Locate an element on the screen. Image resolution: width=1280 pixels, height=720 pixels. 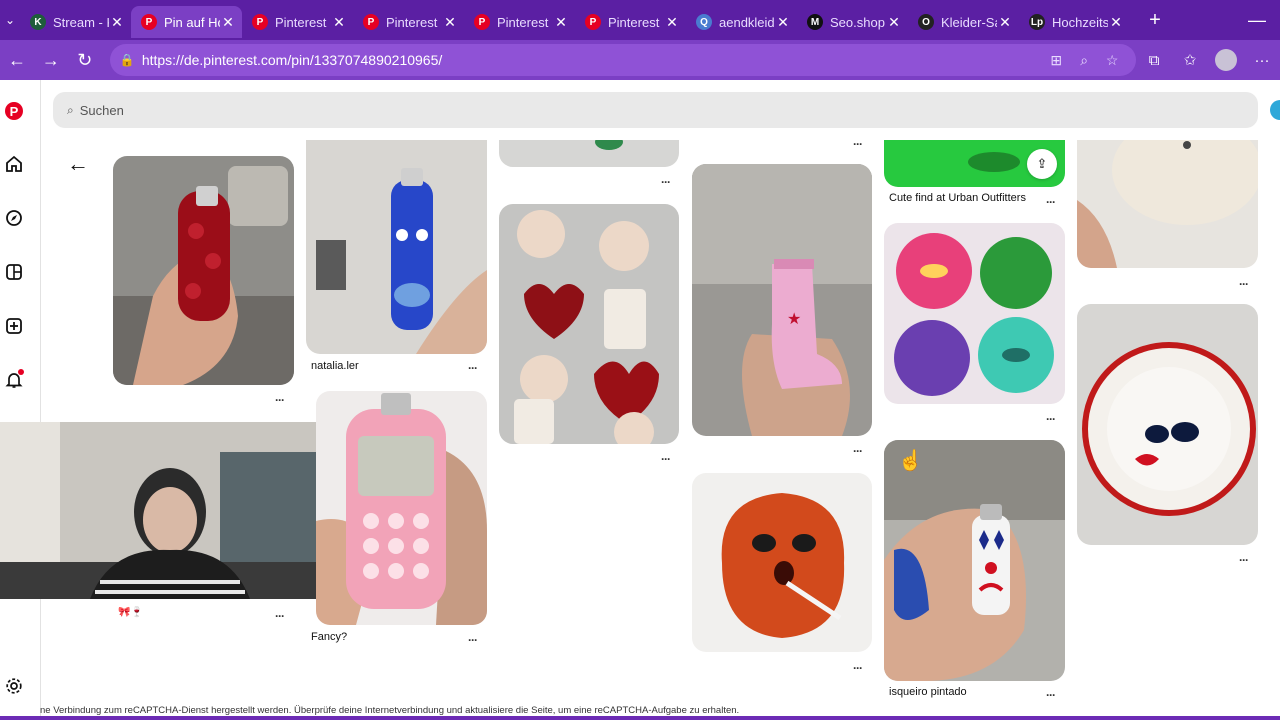
favorites-icon: ✩ is located at coordinates (1190, 60).